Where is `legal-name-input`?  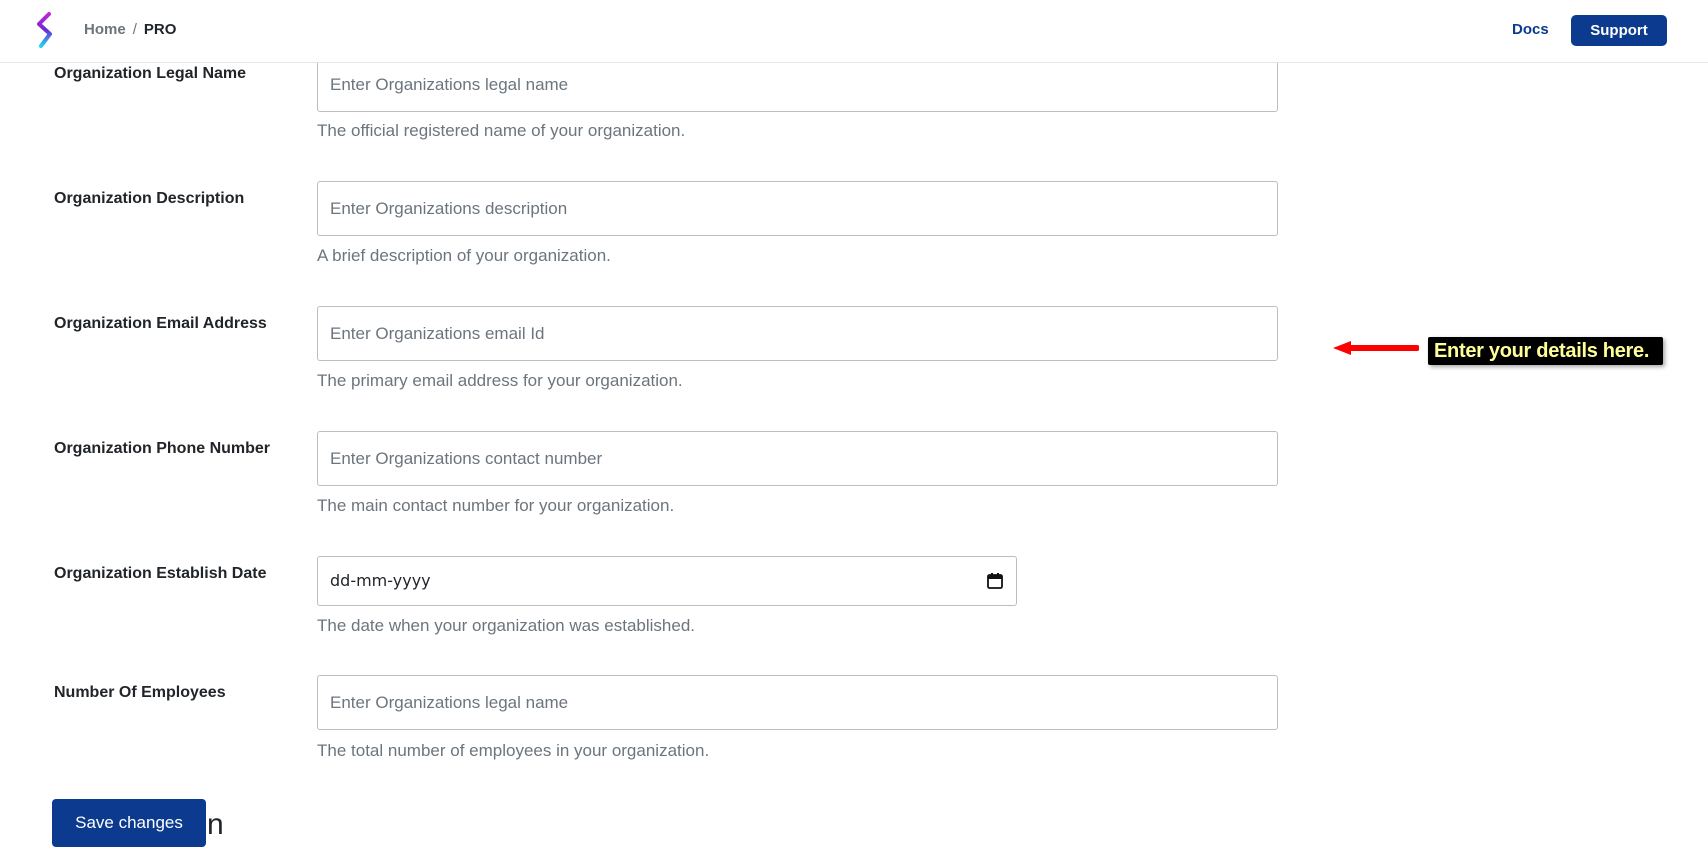
legal-name-input is located at coordinates (797, 84).